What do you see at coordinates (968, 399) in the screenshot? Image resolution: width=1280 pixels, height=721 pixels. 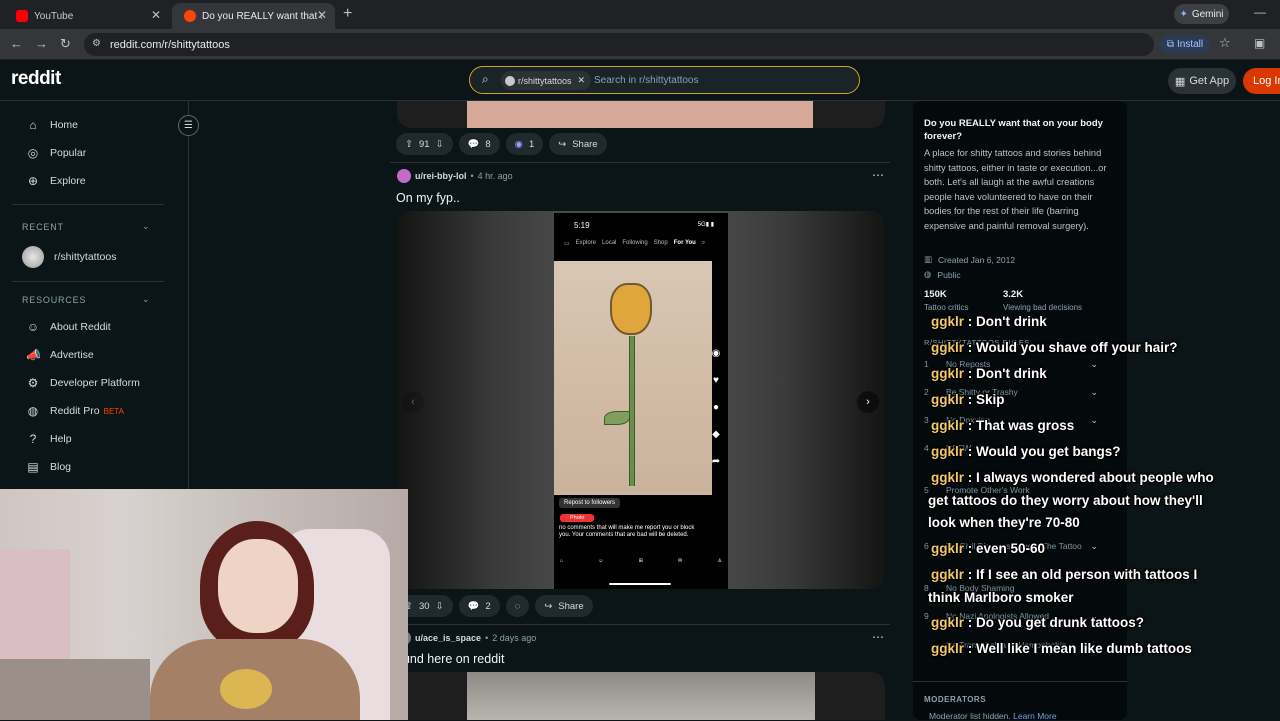 I see `chat-message: ggklr : Skip` at bounding box center [968, 399].